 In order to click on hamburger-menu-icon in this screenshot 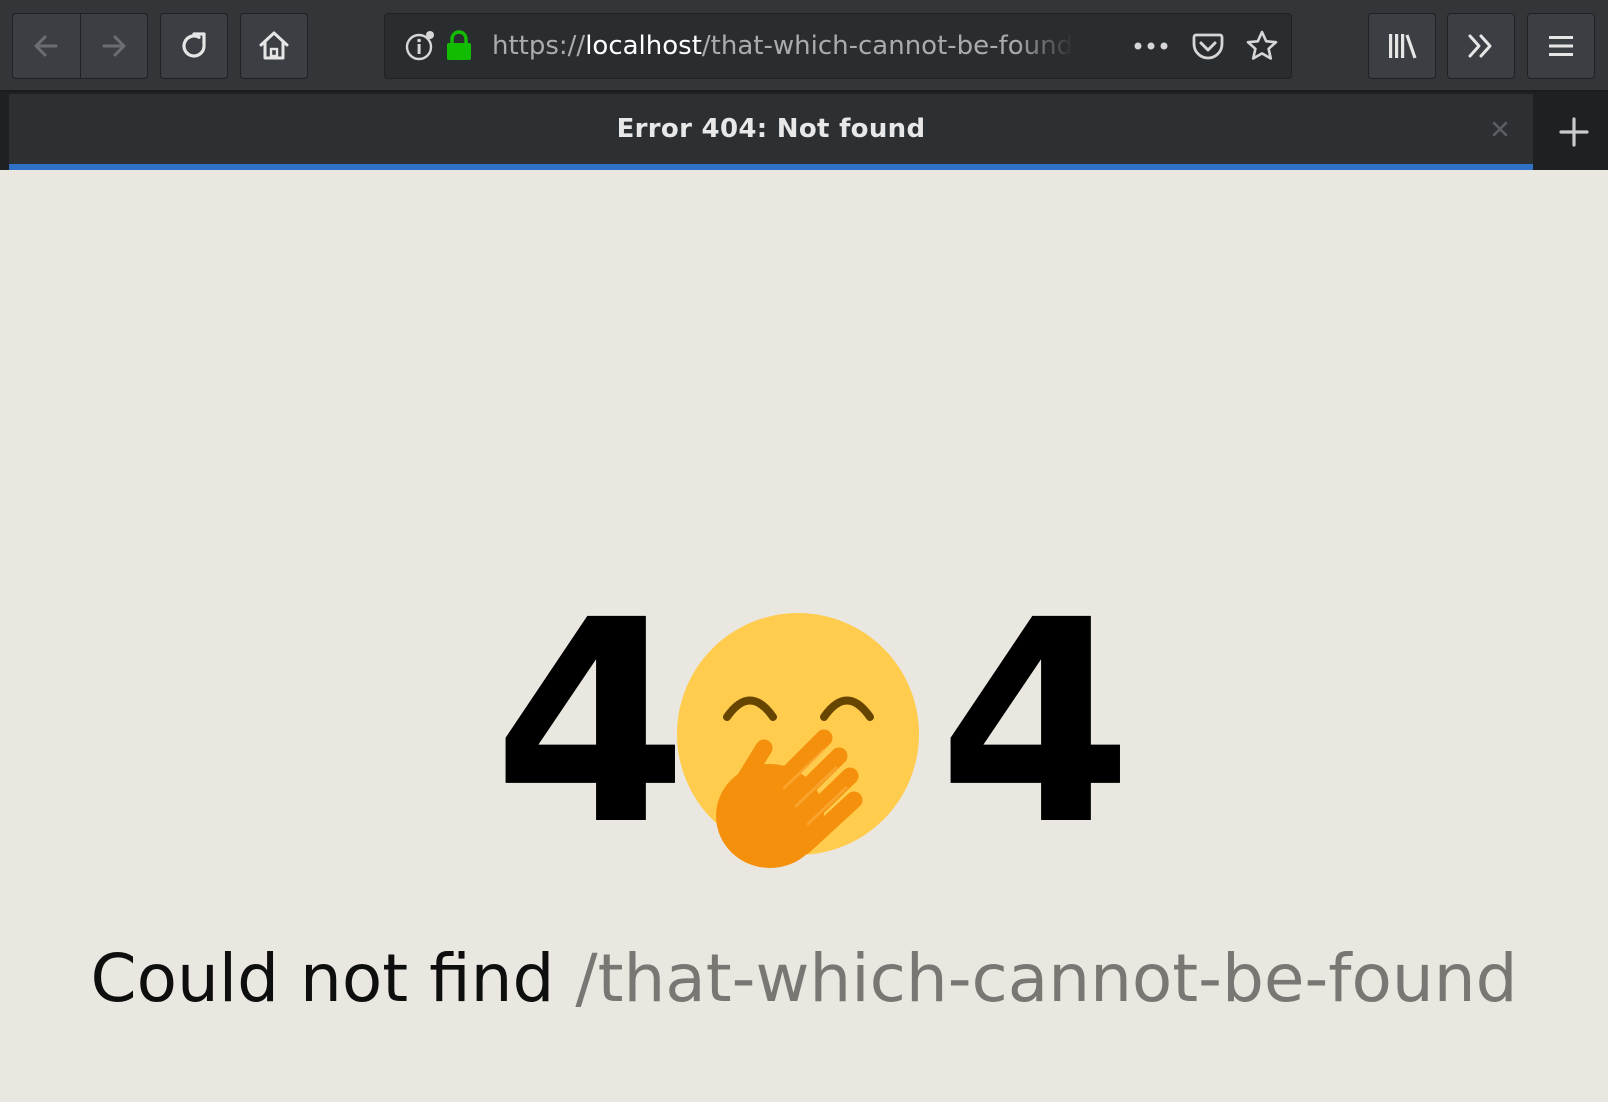, I will do `click(1561, 46)`.